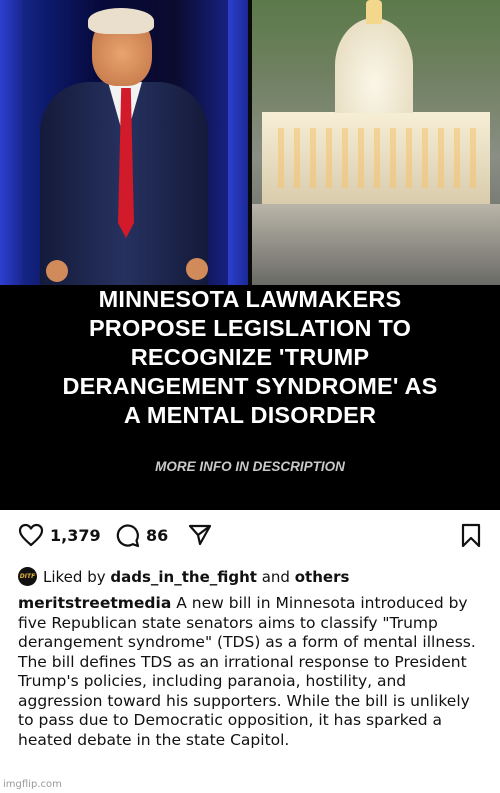 The width and height of the screenshot is (500, 793). I want to click on liked-by-prefix: Liked by, so click(74, 576).